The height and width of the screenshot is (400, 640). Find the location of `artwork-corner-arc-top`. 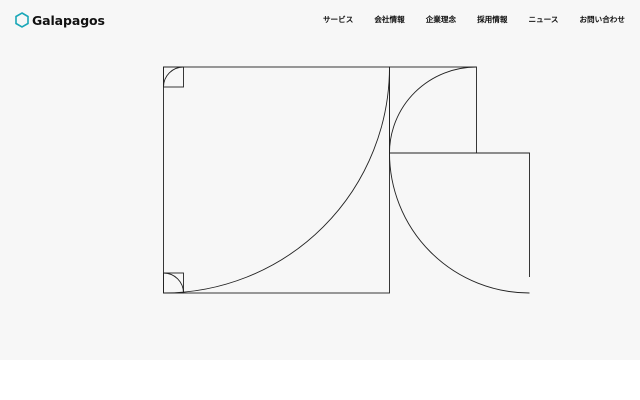

artwork-corner-arc-top is located at coordinates (173, 77).